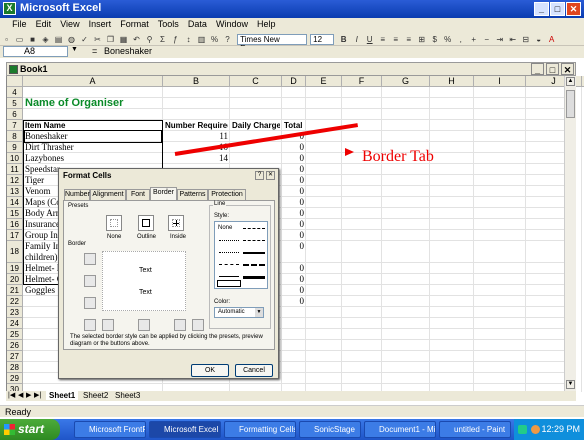  What do you see at coordinates (256, 81) in the screenshot?
I see `column-header: C` at bounding box center [256, 81].